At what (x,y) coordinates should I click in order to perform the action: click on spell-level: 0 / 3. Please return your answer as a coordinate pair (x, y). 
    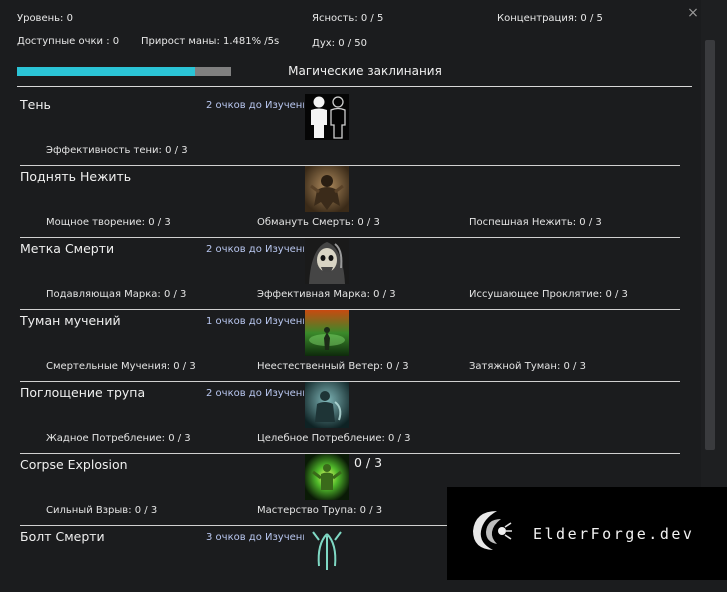
    Looking at the image, I should click on (368, 462).